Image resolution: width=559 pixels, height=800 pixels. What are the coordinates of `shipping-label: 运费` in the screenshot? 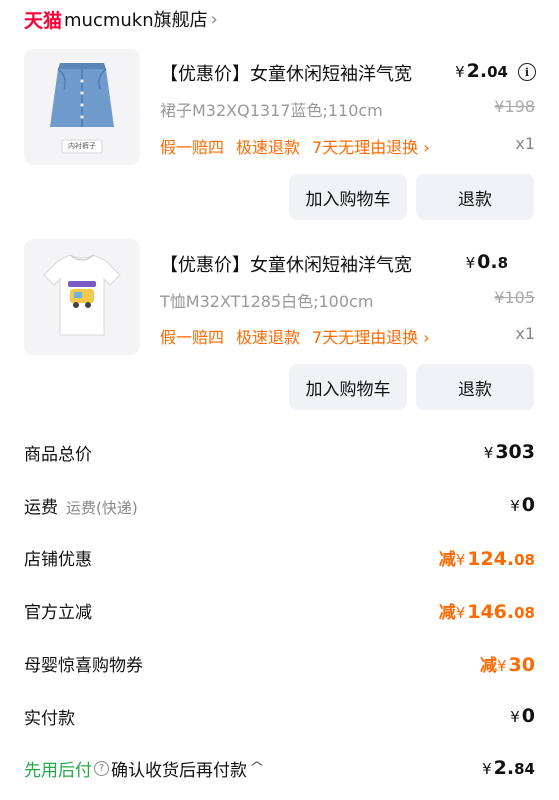 It's located at (41, 507).